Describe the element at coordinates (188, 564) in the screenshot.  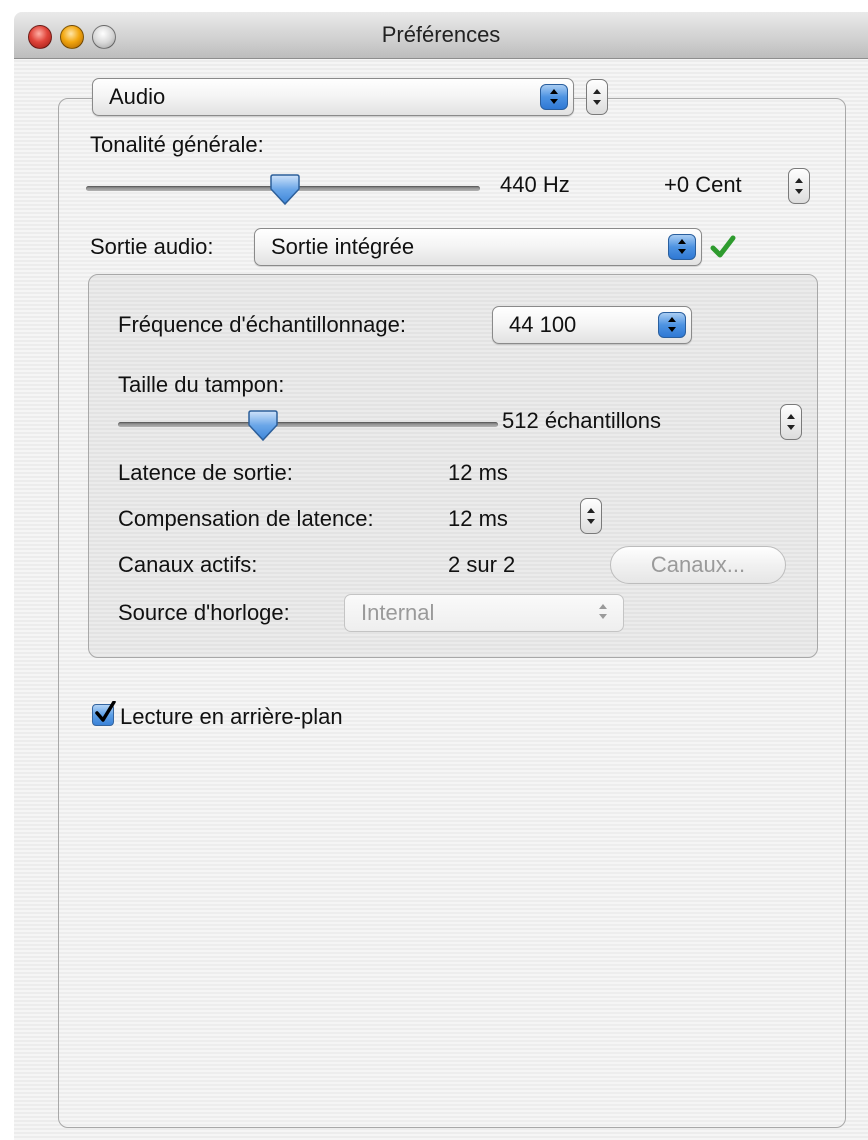
I see `active-channels-label: Canaux actifs:` at that location.